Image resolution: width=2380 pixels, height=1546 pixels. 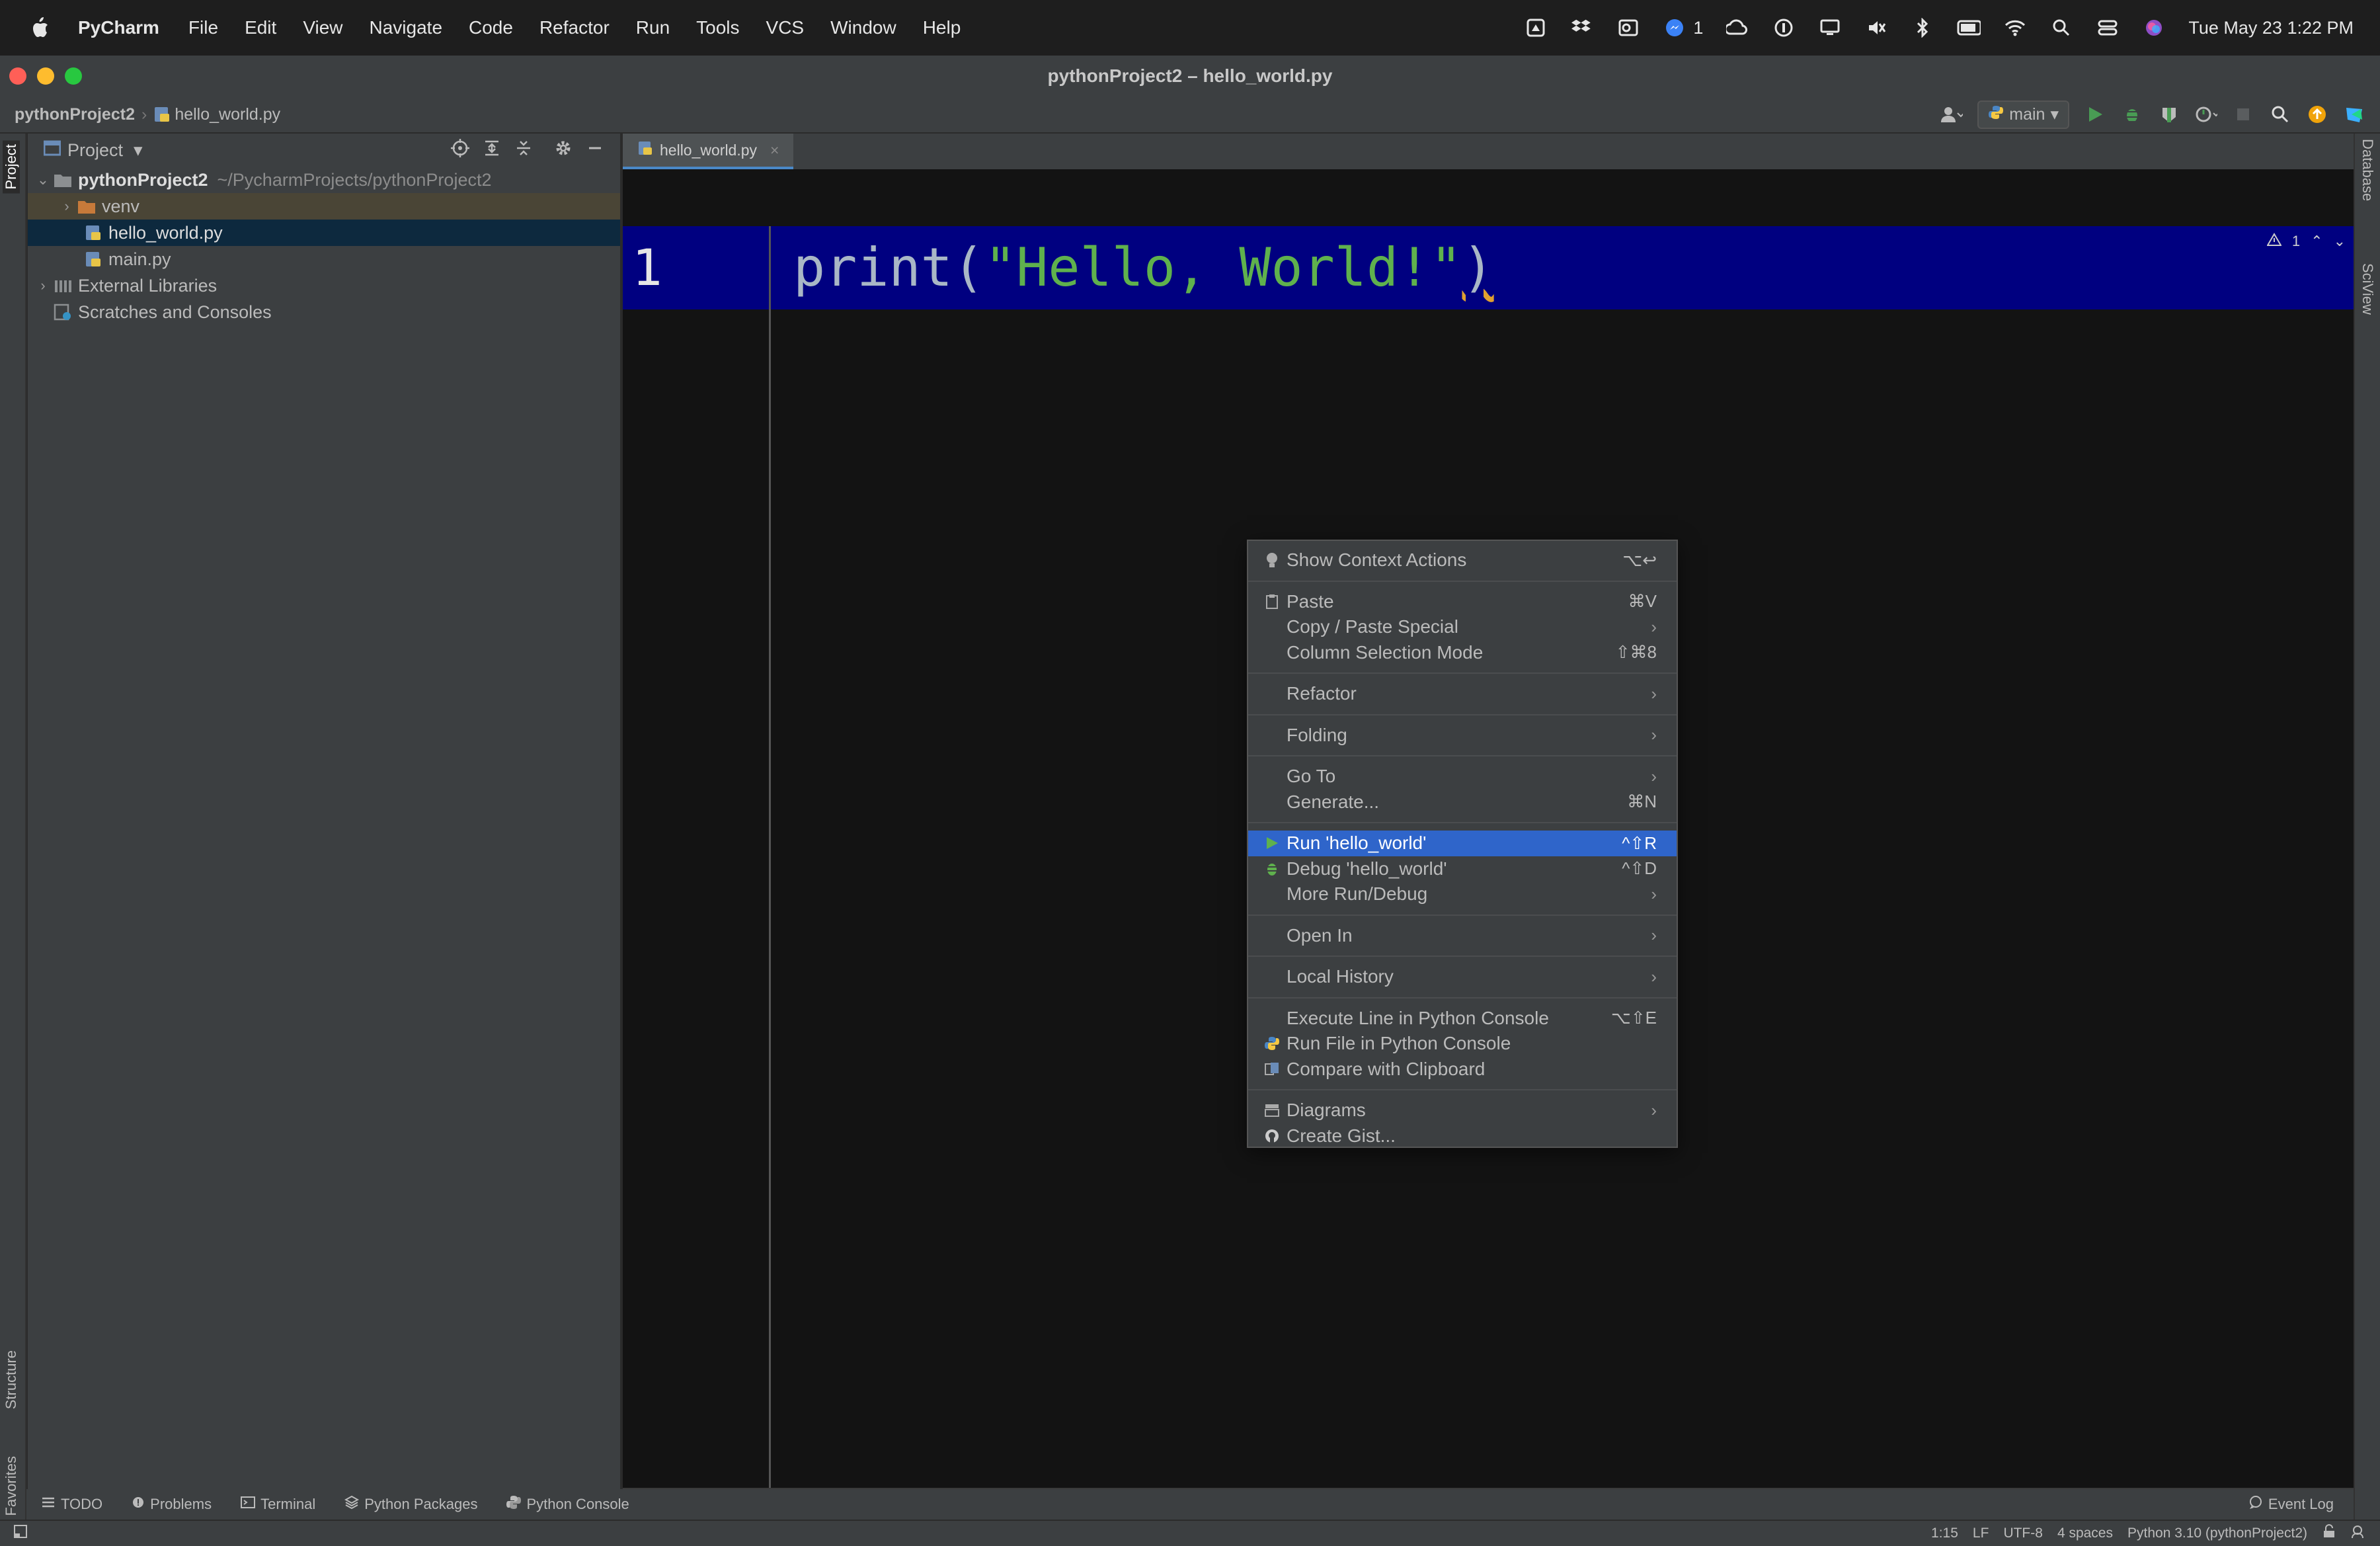 I want to click on editor-tab-hello-world: hello_world.py ×, so click(x=708, y=151).